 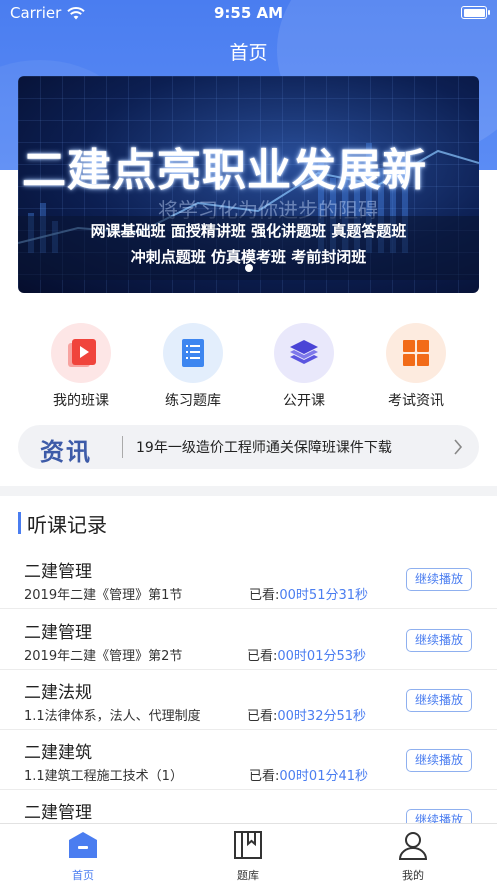 I want to click on record-row: 二建建筑 1.1建筑工程施工技术（1） 已看:00时01分41秒 继续播放, so click(x=248, y=760).